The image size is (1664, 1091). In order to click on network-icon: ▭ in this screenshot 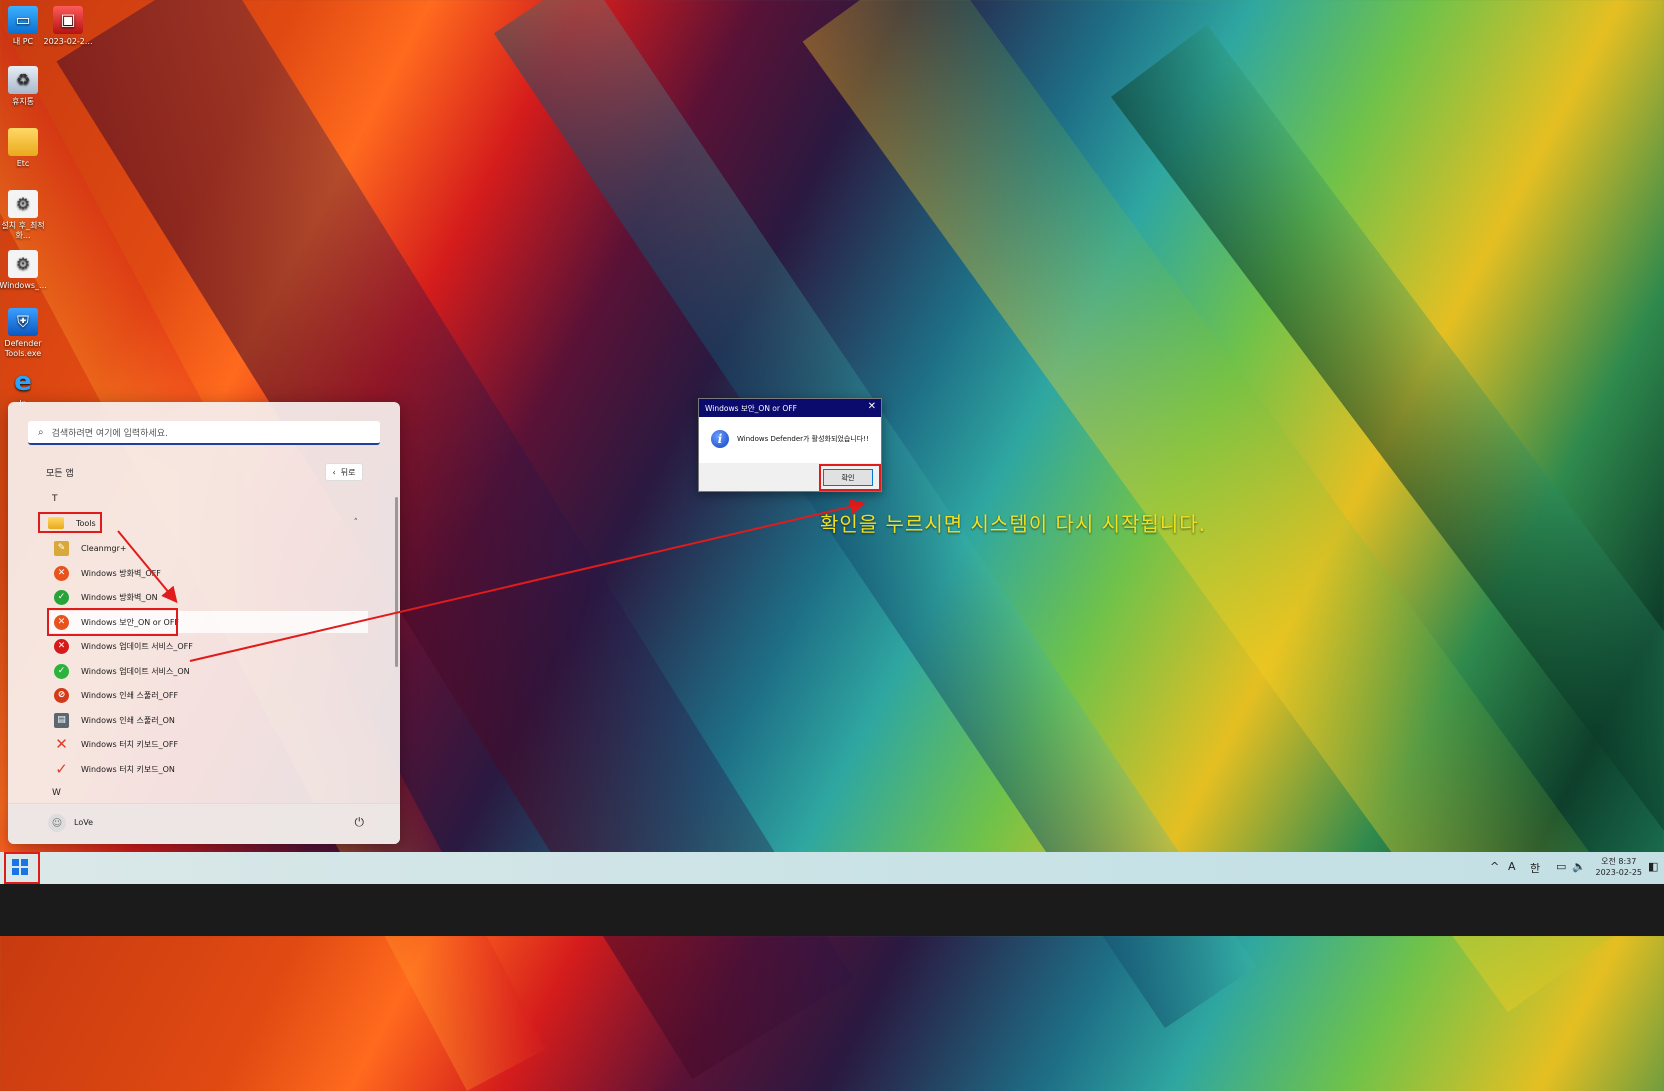, I will do `click(1561, 866)`.